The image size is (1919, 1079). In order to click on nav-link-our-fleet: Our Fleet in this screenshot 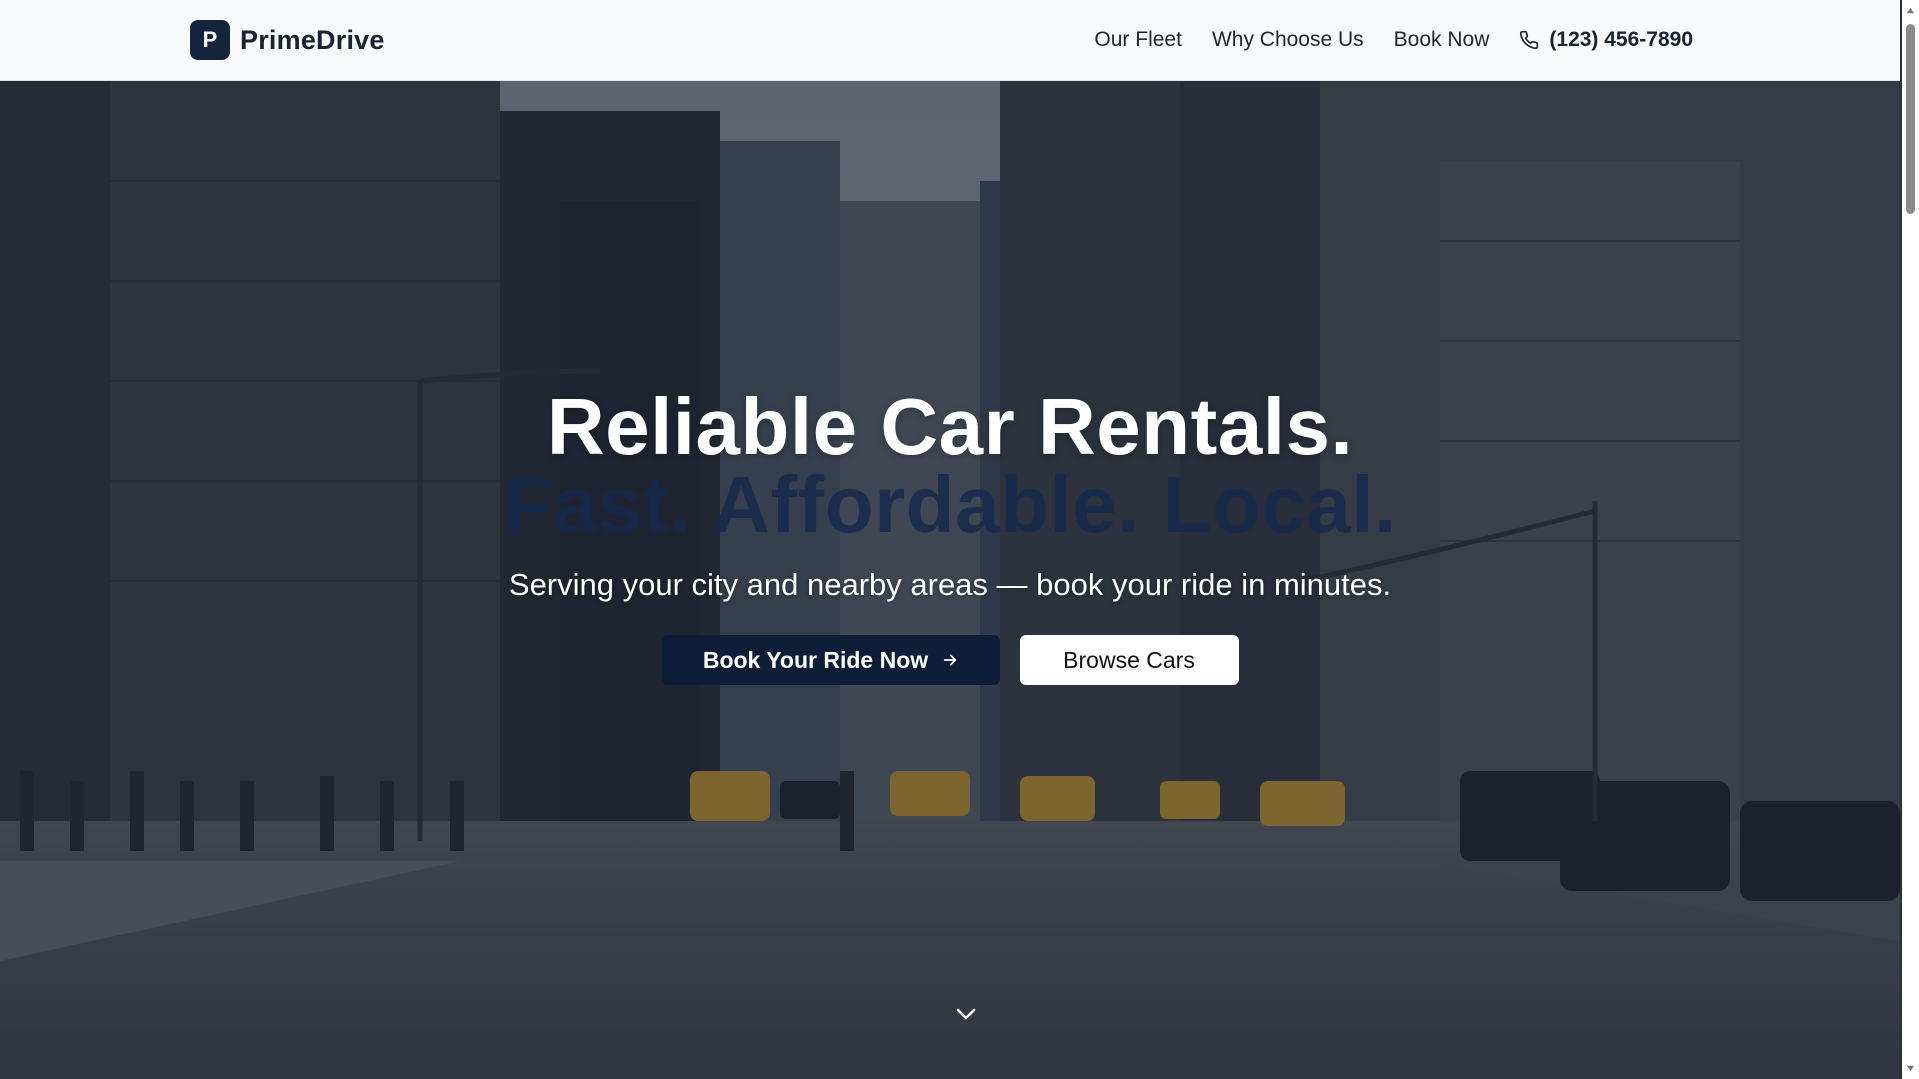, I will do `click(1138, 40)`.